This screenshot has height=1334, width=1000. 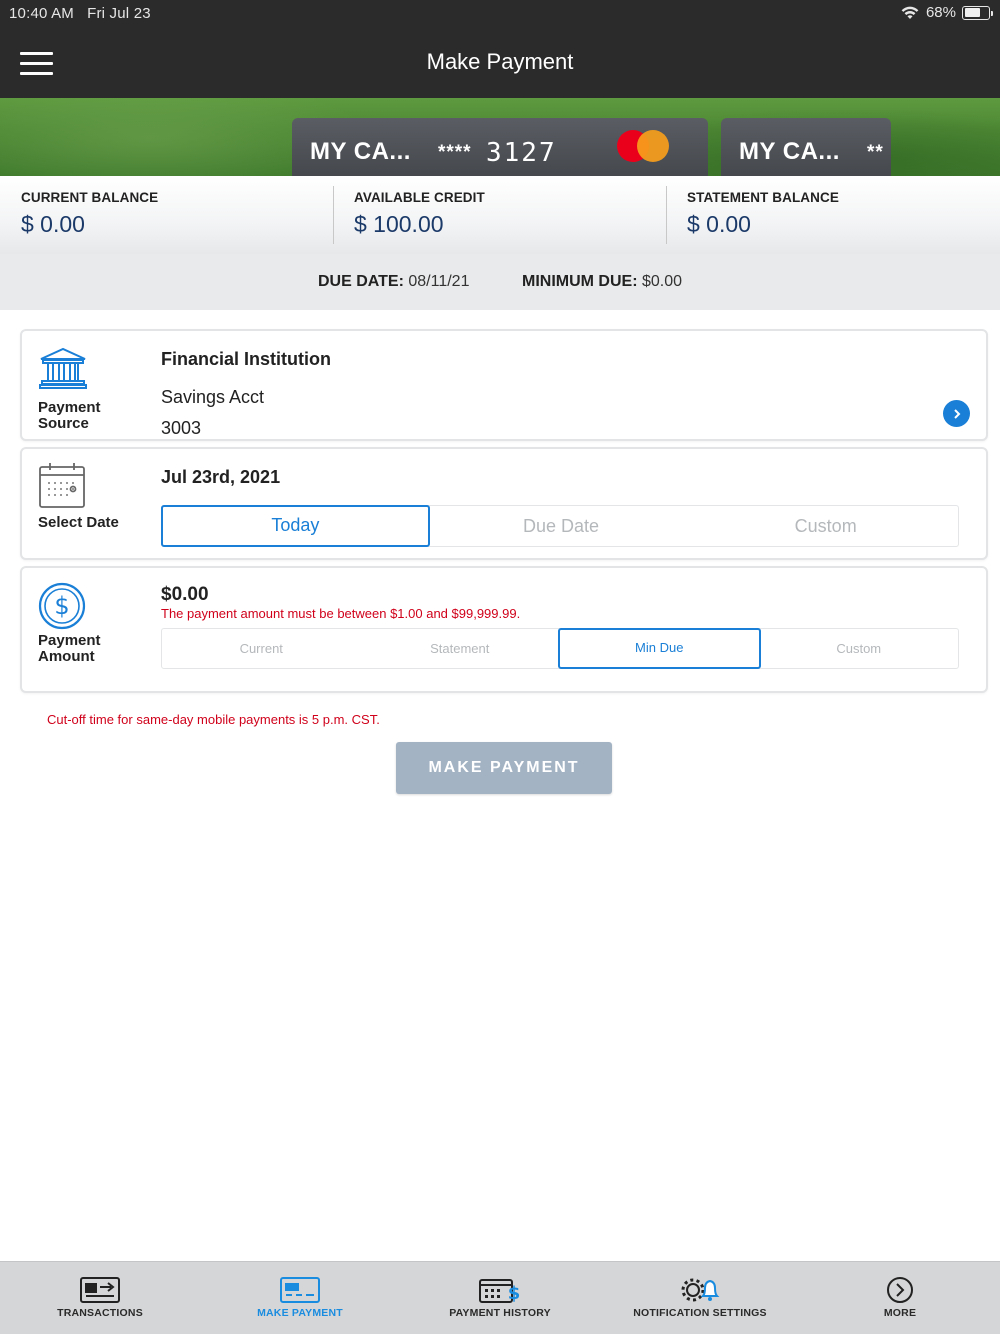 I want to click on tab-notification-settings: NOTIFICATION SETTINGS, so click(x=700, y=1298).